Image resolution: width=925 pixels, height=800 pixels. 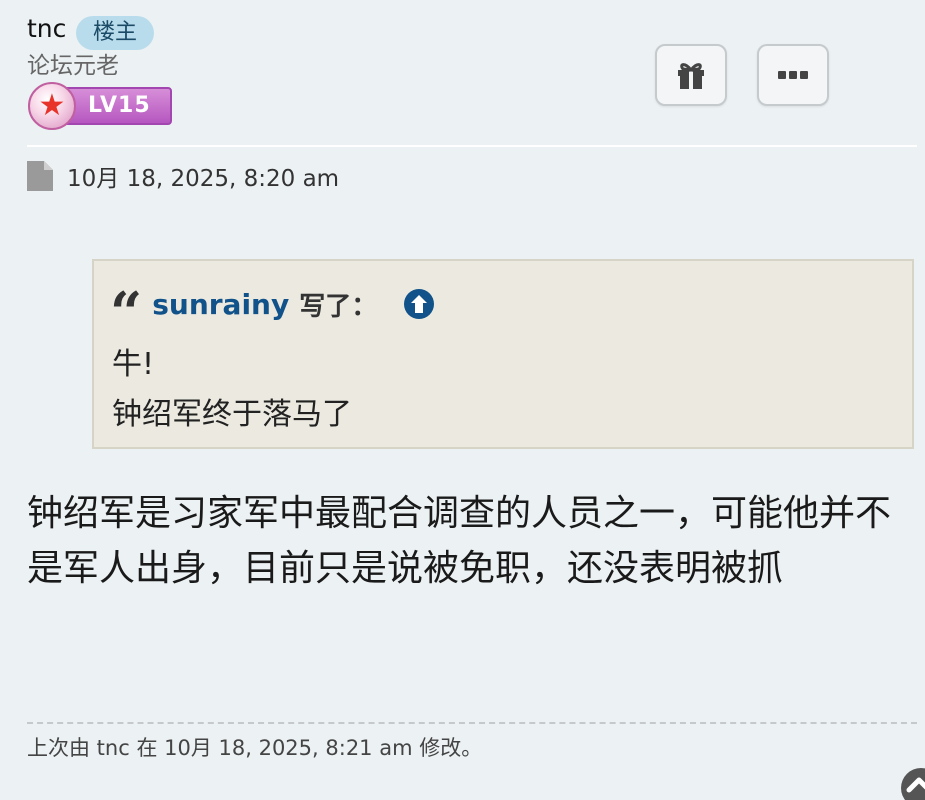 I want to click on footer-divider, so click(x=472, y=723).